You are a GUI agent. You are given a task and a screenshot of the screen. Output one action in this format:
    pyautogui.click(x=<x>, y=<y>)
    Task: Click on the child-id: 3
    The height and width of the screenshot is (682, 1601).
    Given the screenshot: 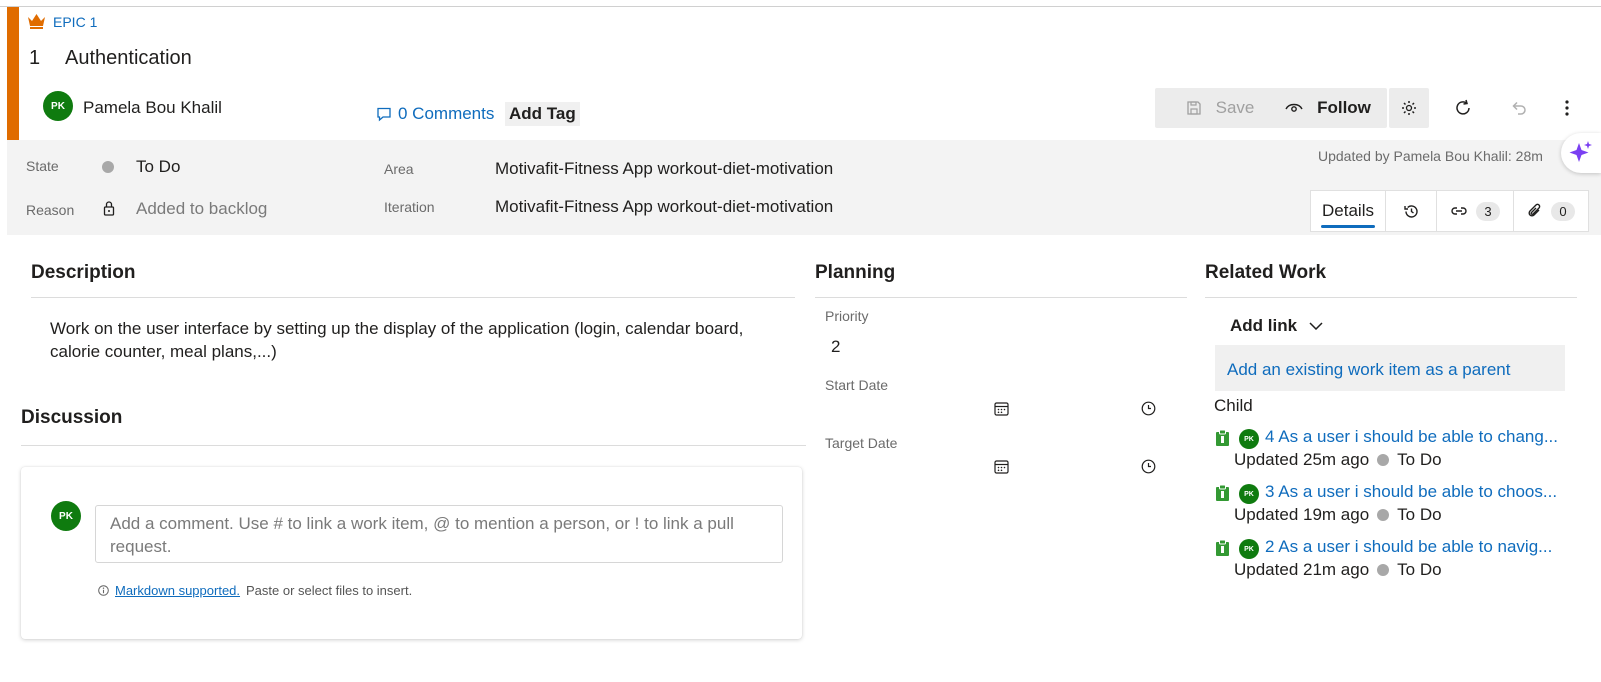 What is the action you would take?
    pyautogui.click(x=1270, y=491)
    